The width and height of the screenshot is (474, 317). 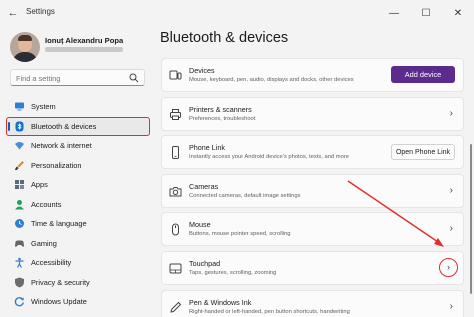 What do you see at coordinates (222, 118) in the screenshot?
I see `card-subtitle: Preferences, troubleshoot` at bounding box center [222, 118].